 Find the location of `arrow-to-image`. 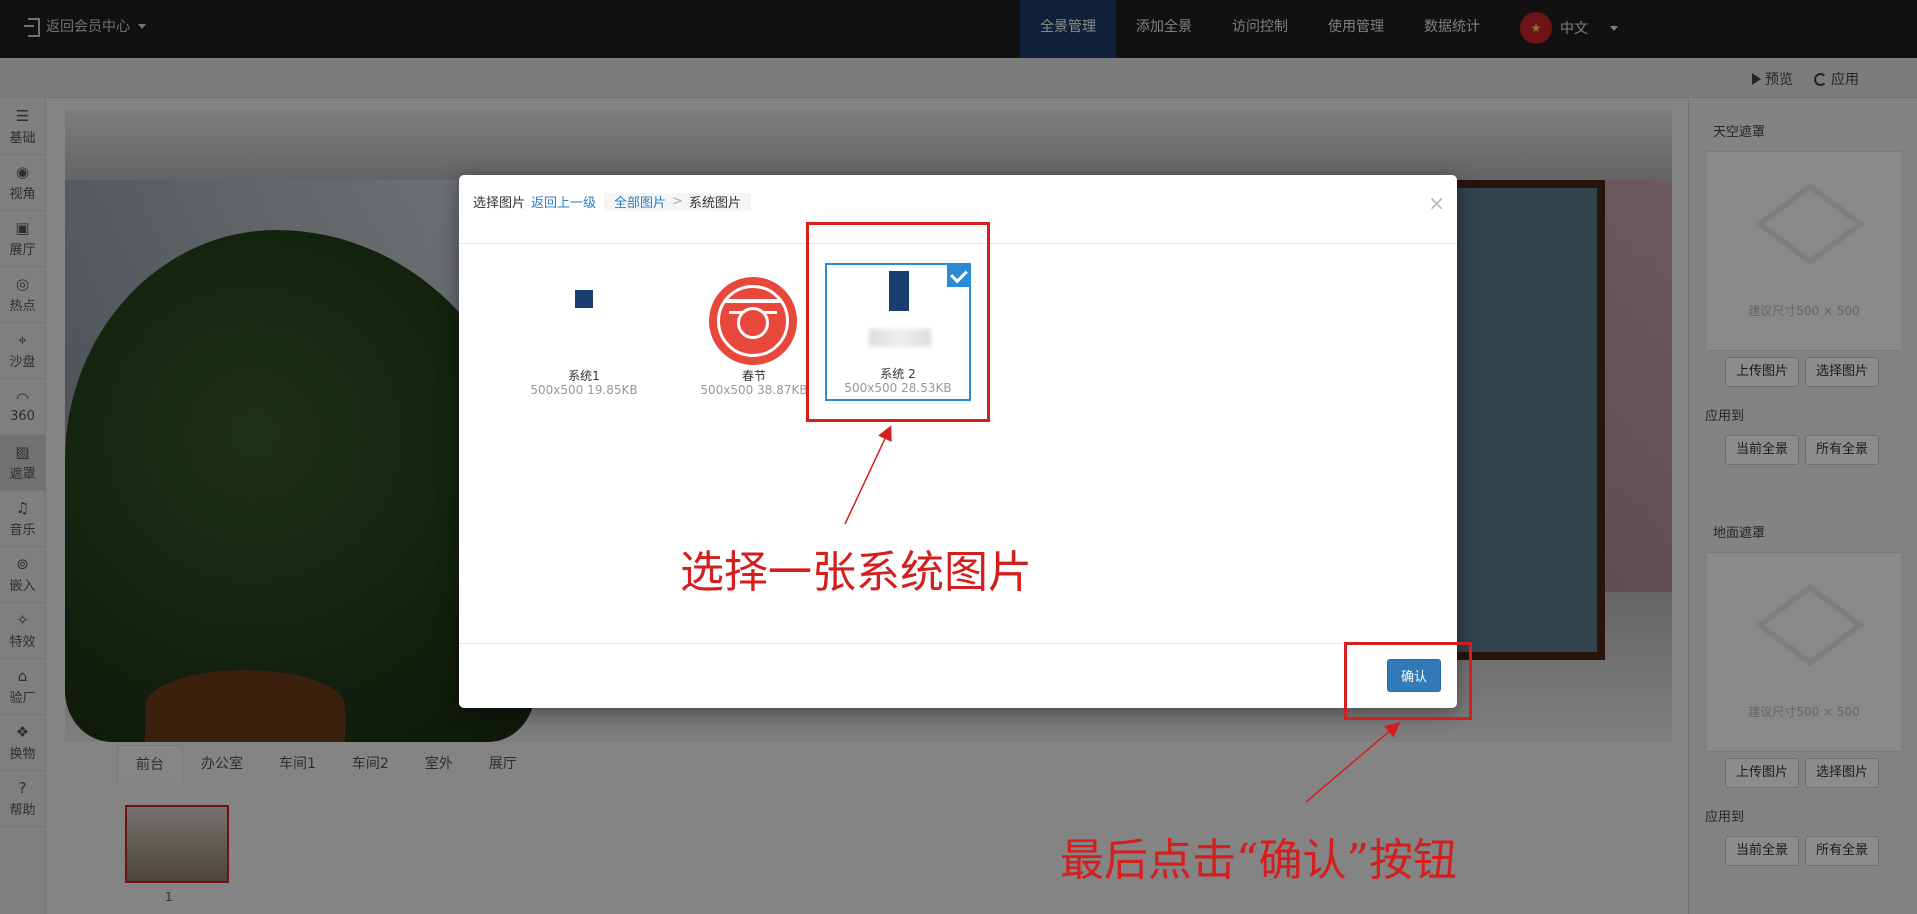

arrow-to-image is located at coordinates (868, 475).